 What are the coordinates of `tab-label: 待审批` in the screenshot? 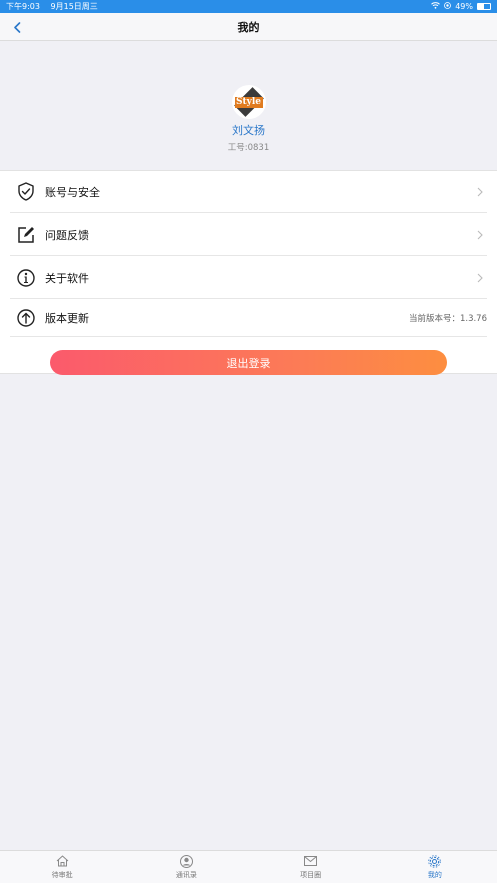 It's located at (62, 874).